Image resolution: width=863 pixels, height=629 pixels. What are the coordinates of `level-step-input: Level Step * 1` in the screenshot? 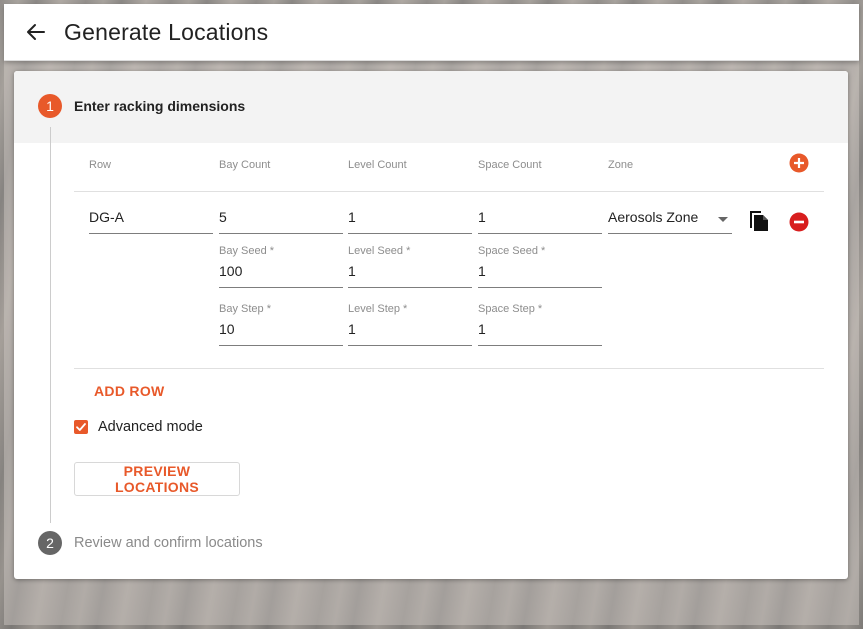 It's located at (410, 324).